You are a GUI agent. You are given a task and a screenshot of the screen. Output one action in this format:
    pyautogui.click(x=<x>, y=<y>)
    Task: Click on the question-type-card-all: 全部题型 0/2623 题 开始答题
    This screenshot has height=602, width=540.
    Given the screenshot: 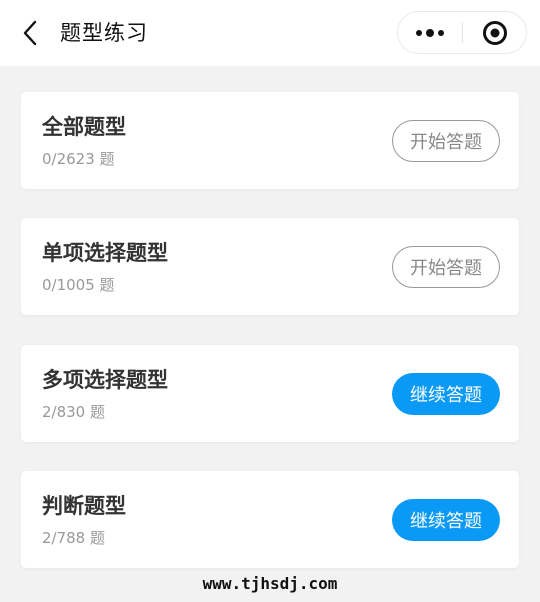 What is the action you would take?
    pyautogui.click(x=270, y=140)
    